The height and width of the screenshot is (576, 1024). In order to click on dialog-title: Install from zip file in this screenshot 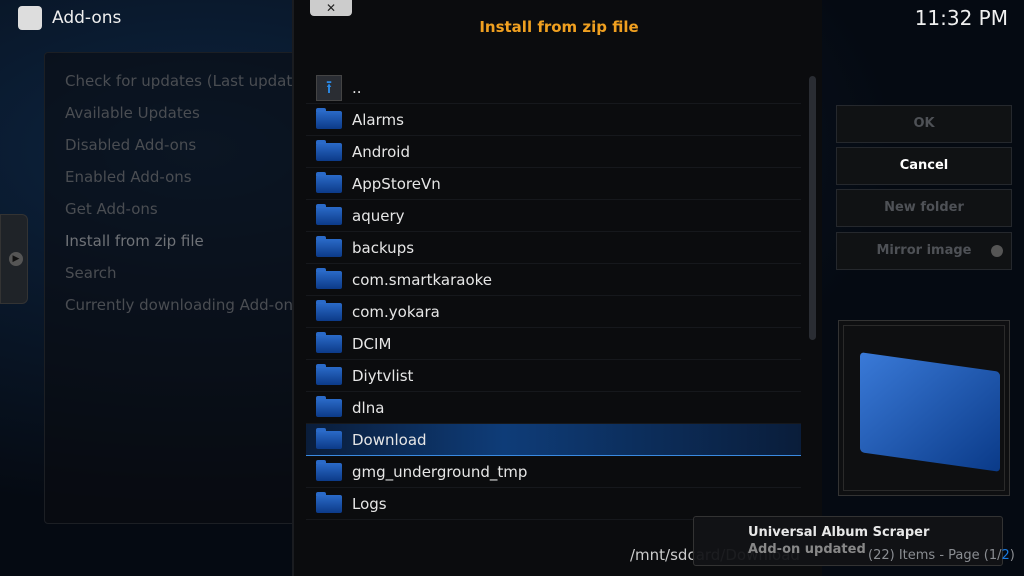, I will do `click(559, 27)`.